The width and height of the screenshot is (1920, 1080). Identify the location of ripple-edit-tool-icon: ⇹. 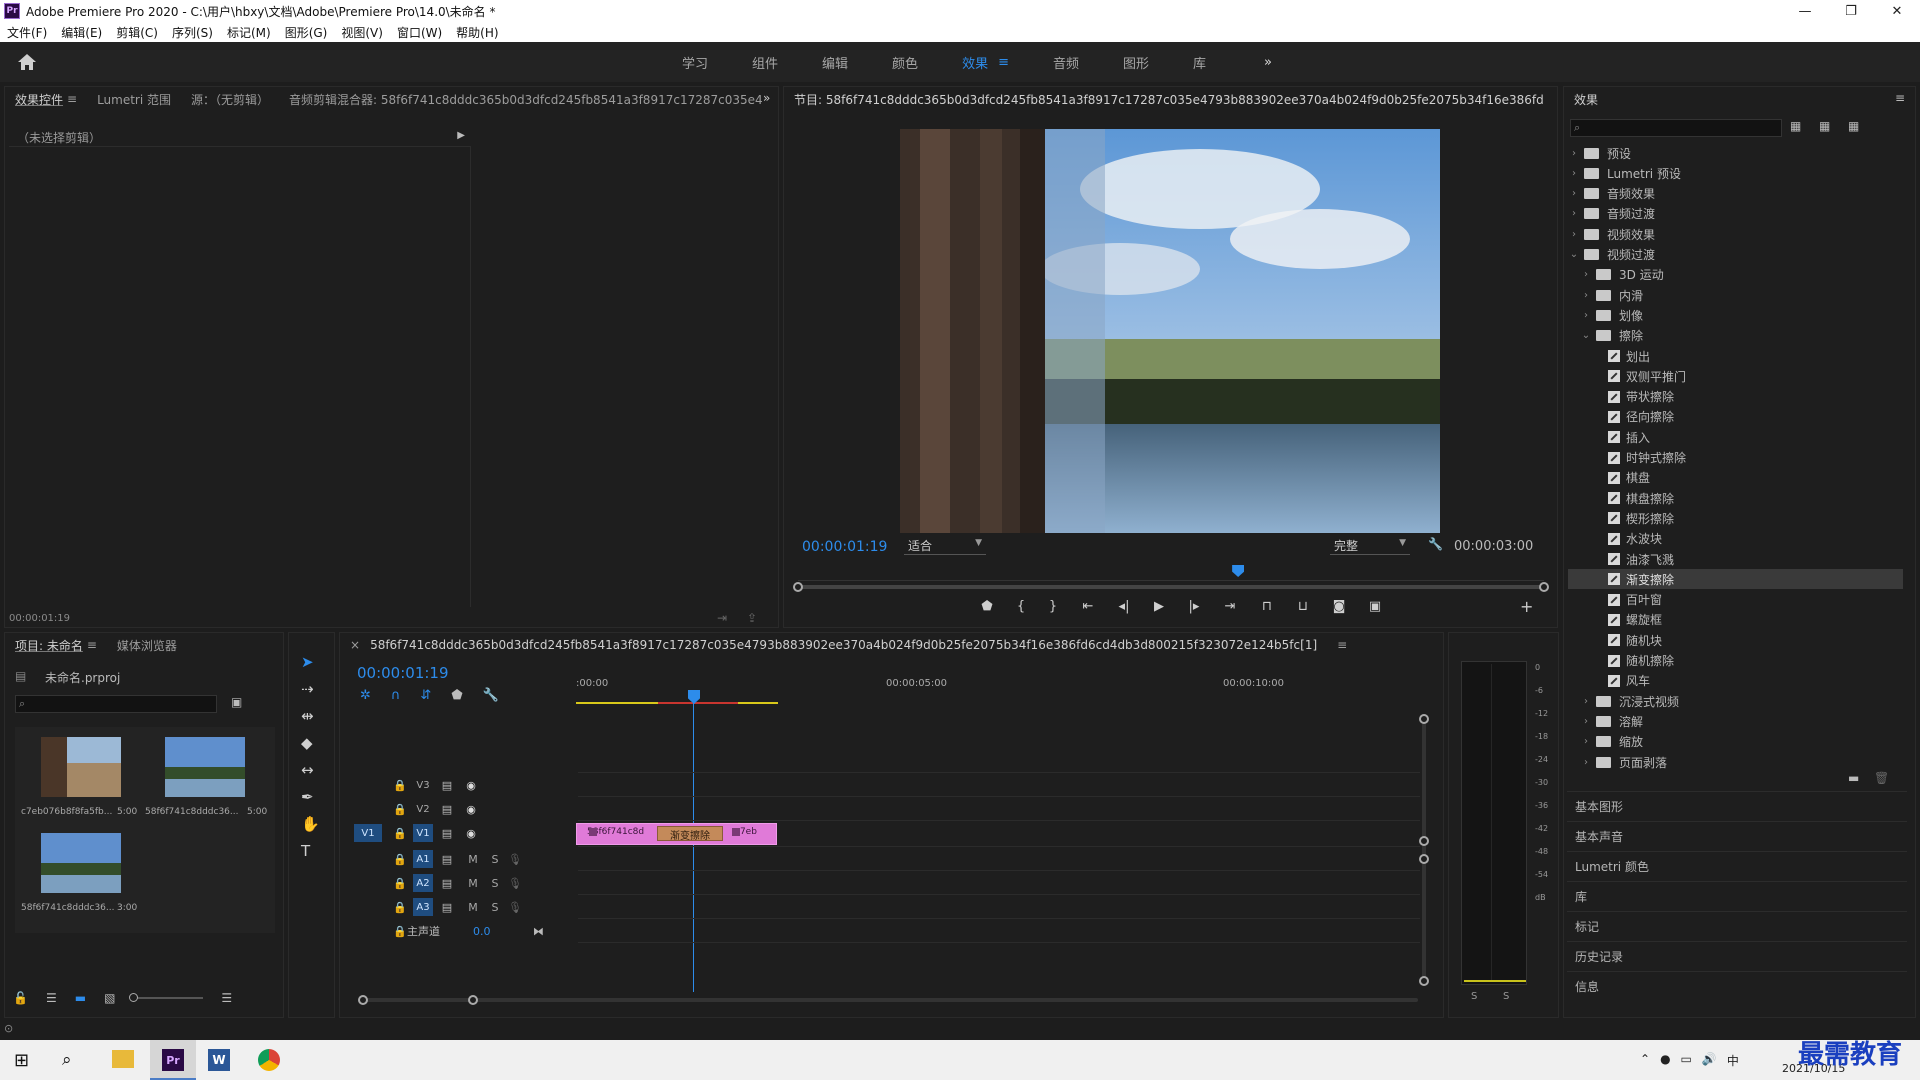
(310, 716).